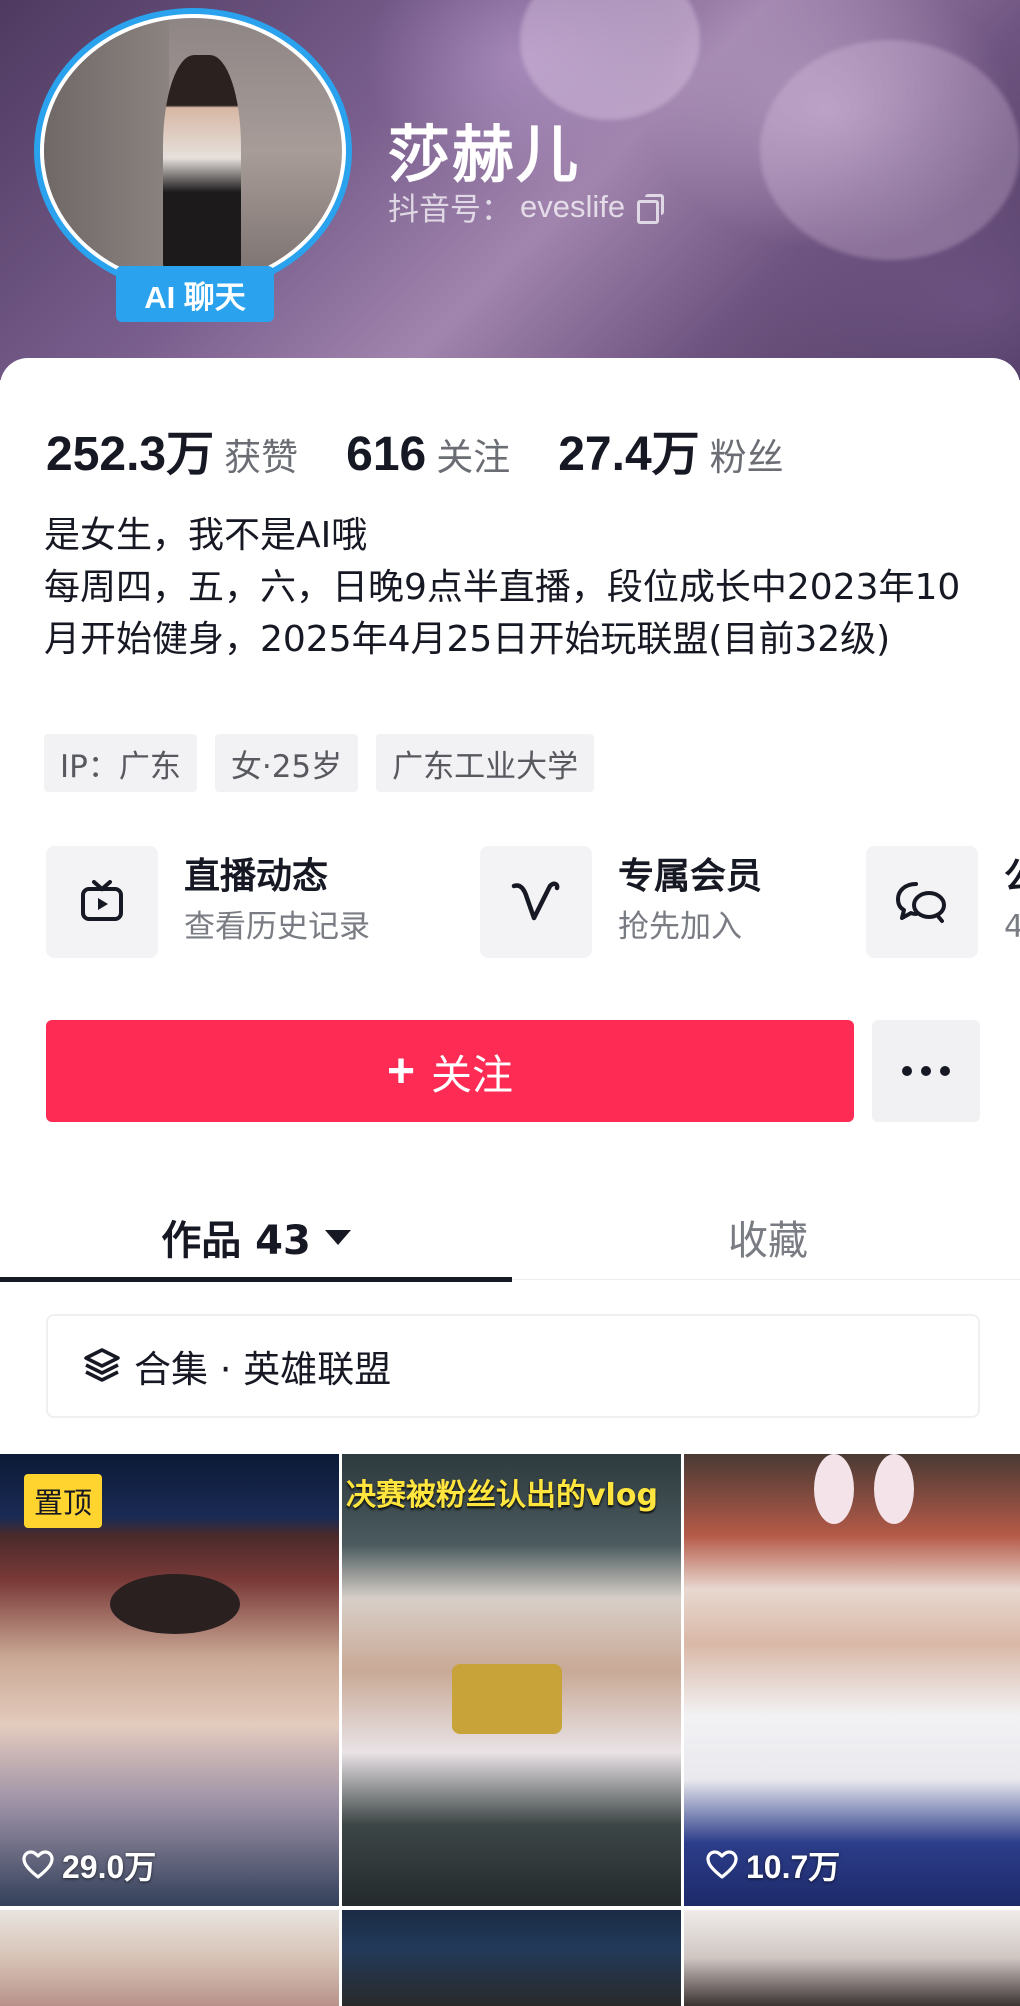 This screenshot has width=1020, height=2006. What do you see at coordinates (263, 1369) in the screenshot?
I see `collection-label: 合集 · 英雄联盟` at bounding box center [263, 1369].